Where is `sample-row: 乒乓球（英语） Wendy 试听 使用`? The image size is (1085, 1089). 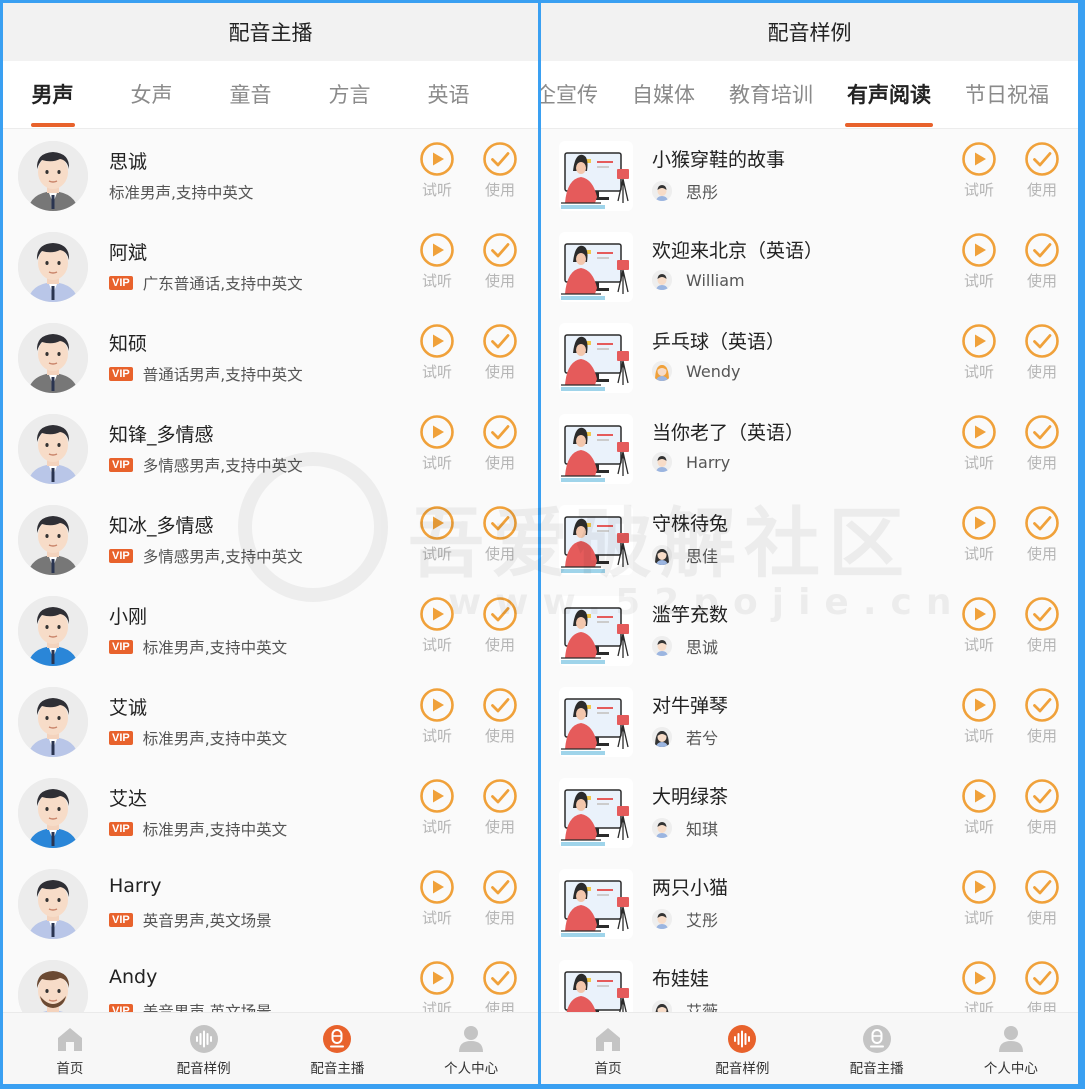 sample-row: 乒乓球（英语） Wendy 试听 使用 is located at coordinates (809, 356).